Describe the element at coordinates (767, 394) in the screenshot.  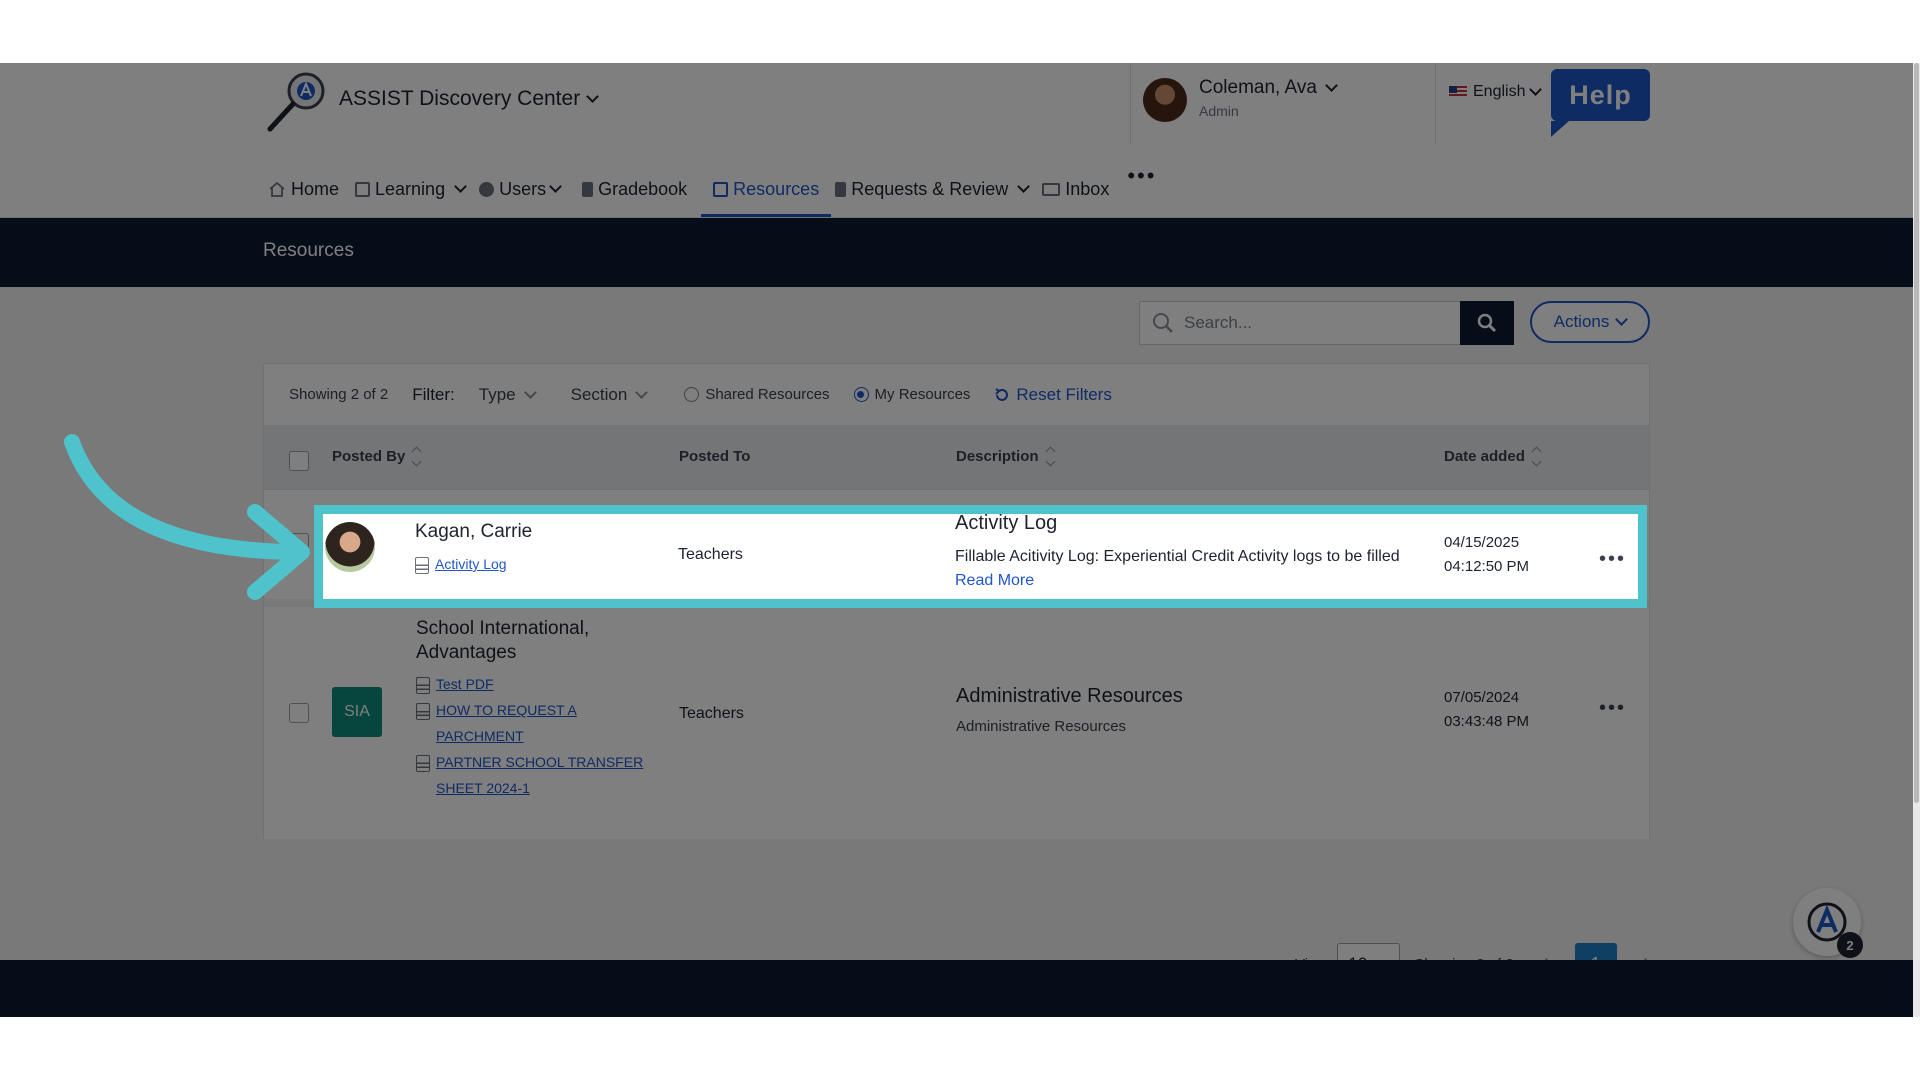
I see `shared-resources-label: Shared Resources` at that location.